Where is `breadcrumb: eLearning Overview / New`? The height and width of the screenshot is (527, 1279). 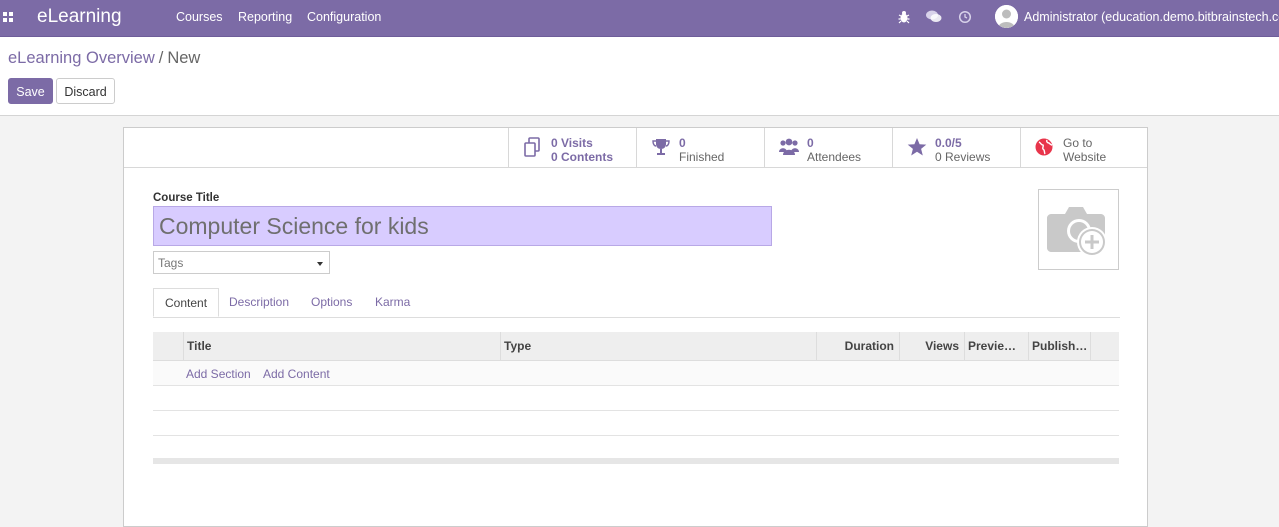
breadcrumb: eLearning Overview / New is located at coordinates (104, 58).